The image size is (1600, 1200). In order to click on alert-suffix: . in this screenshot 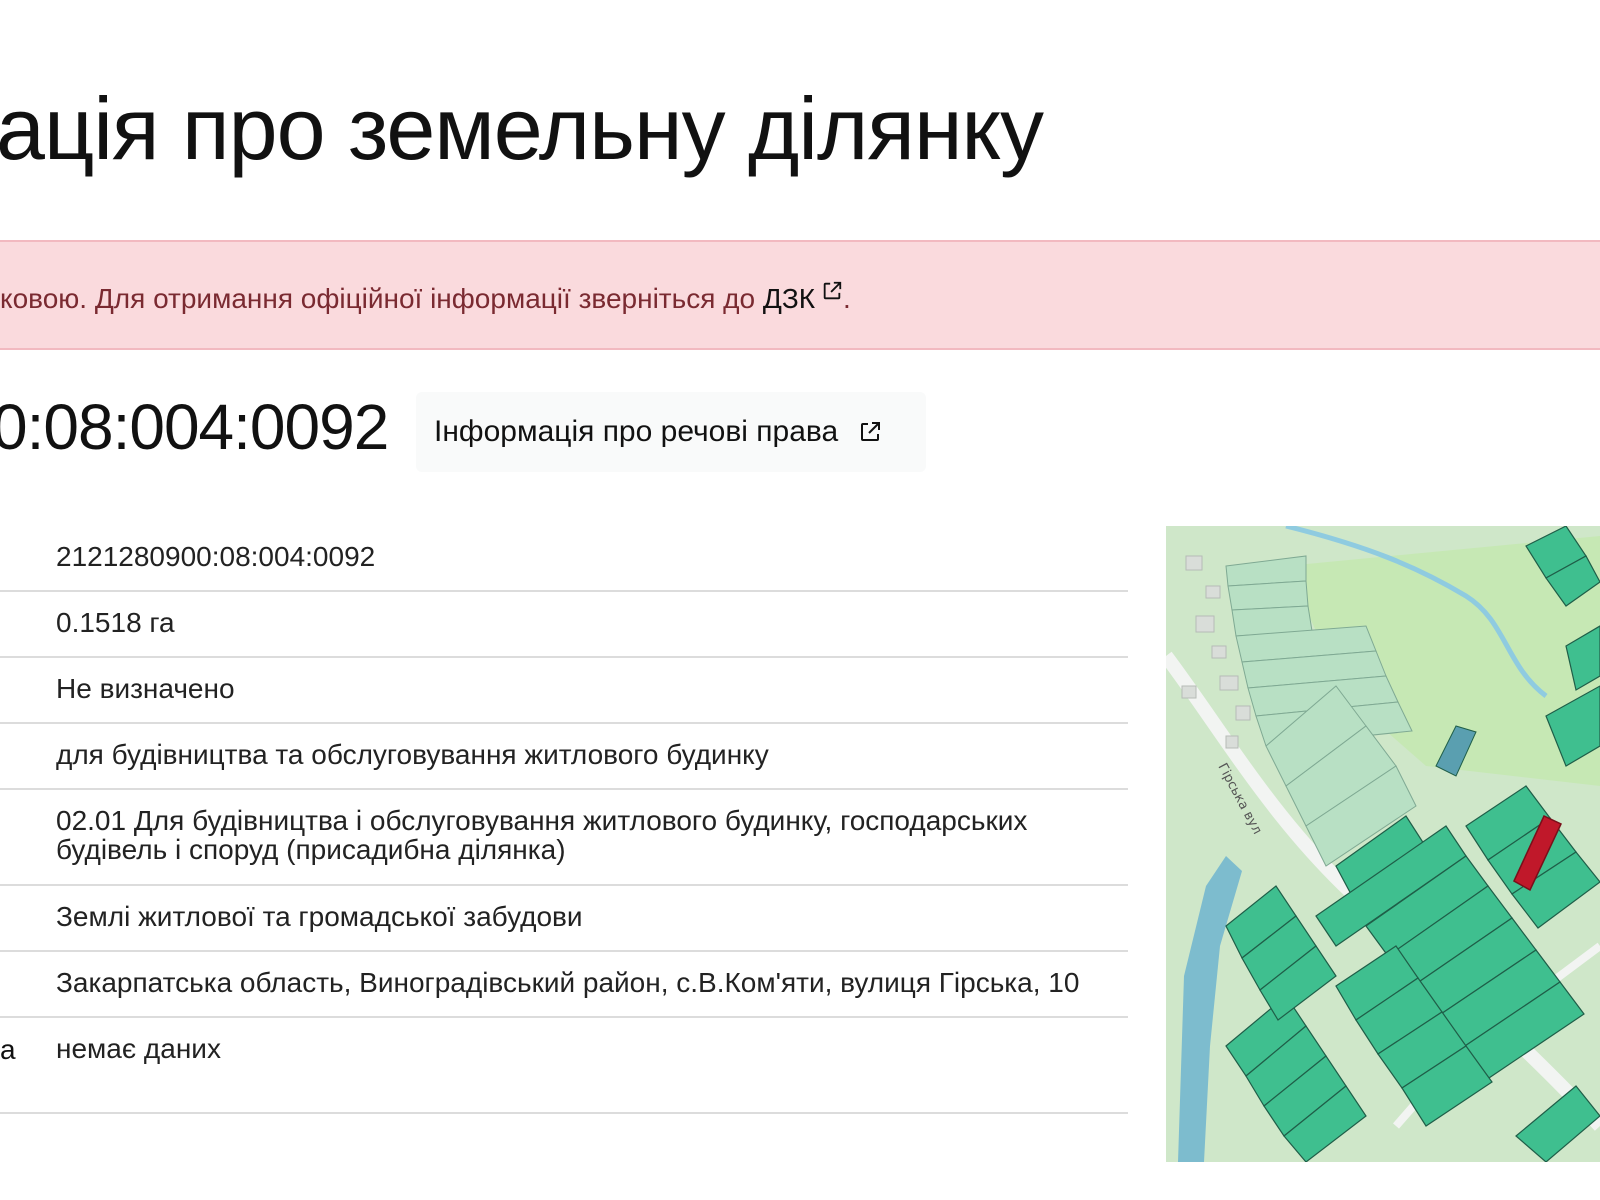, I will do `click(847, 298)`.